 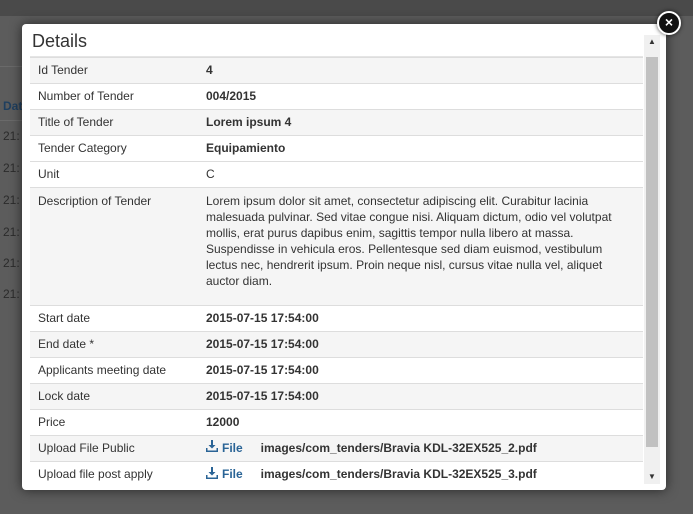 I want to click on scrollbar-thumb, so click(x=652, y=252).